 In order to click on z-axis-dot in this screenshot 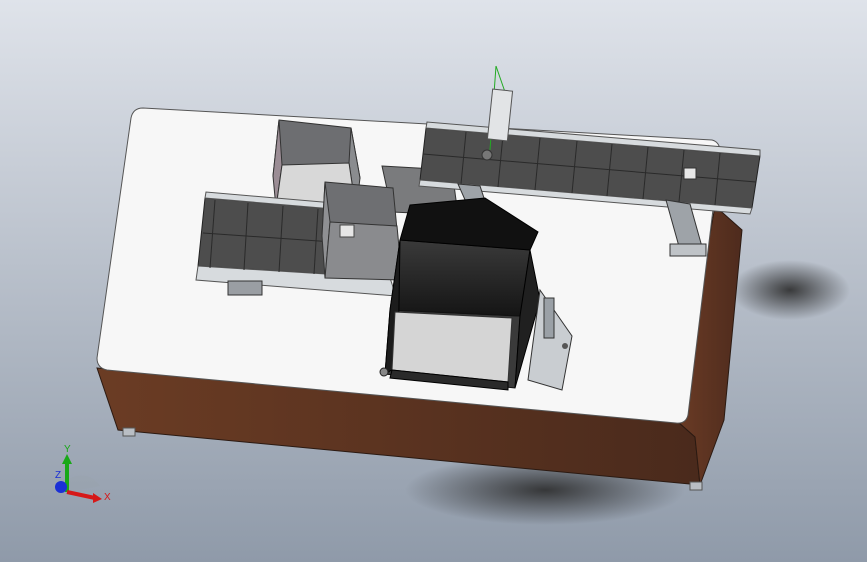, I will do `click(61, 487)`.